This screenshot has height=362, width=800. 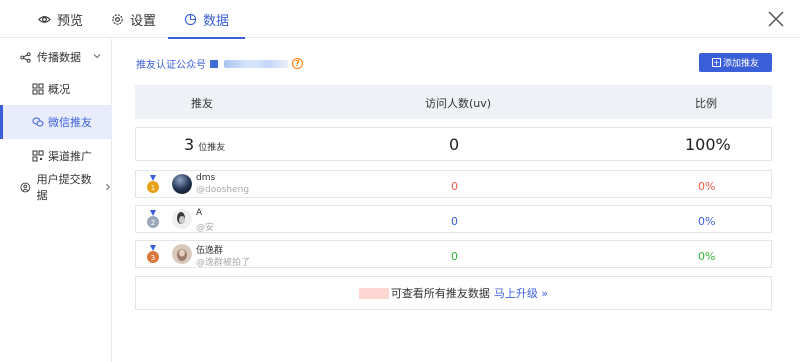 I want to click on table-row: 1 dms @doosheng 0 0%, so click(x=453, y=184).